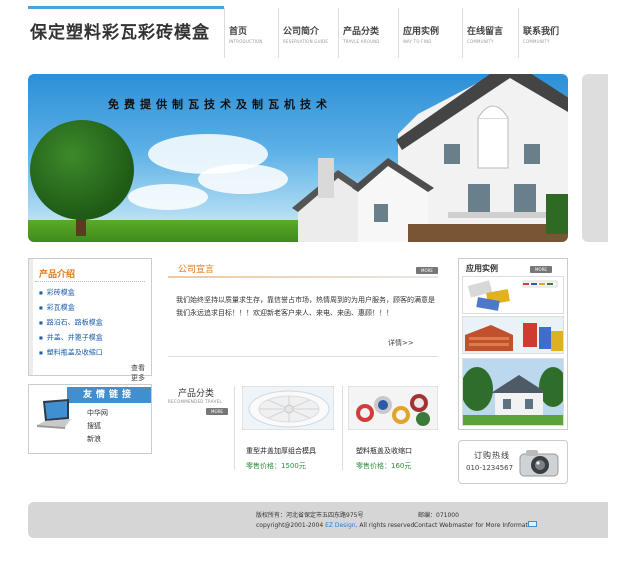 This screenshot has width=640, height=567. Describe the element at coordinates (532, 524) in the screenshot. I see `mail-icon` at that location.